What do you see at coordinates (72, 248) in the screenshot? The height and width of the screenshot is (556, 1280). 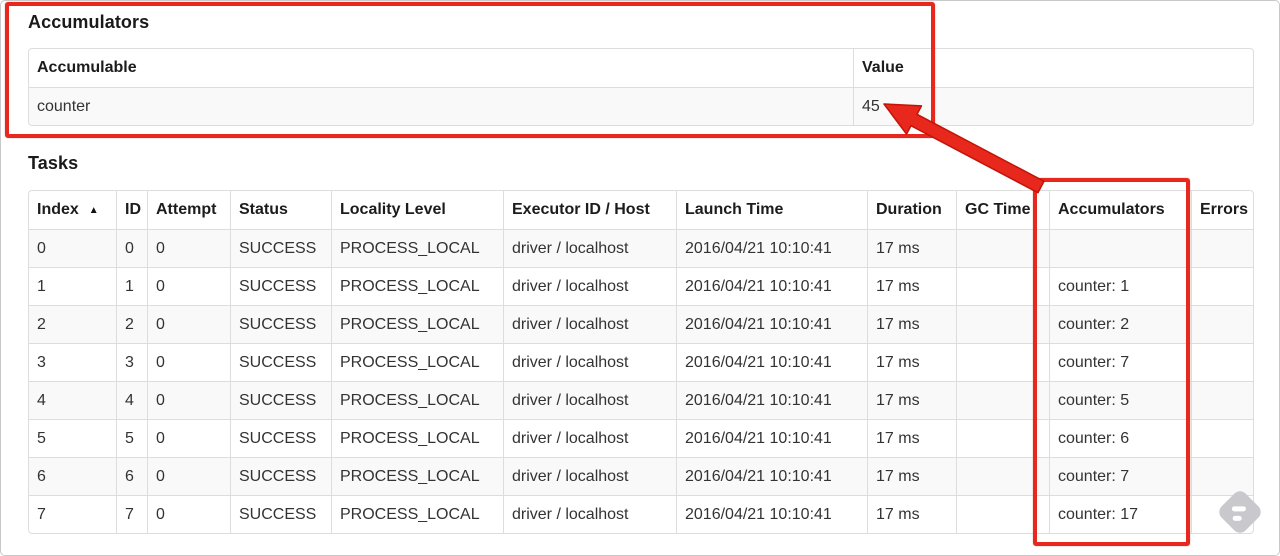 I see `cell-index: 0` at bounding box center [72, 248].